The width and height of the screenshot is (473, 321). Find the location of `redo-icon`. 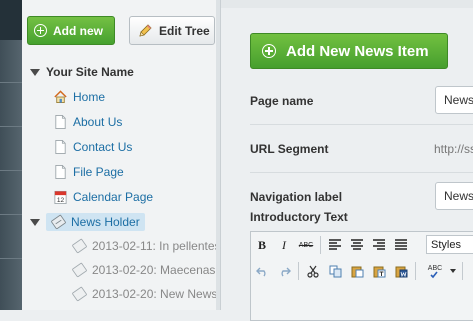

redo-icon is located at coordinates (285, 272).